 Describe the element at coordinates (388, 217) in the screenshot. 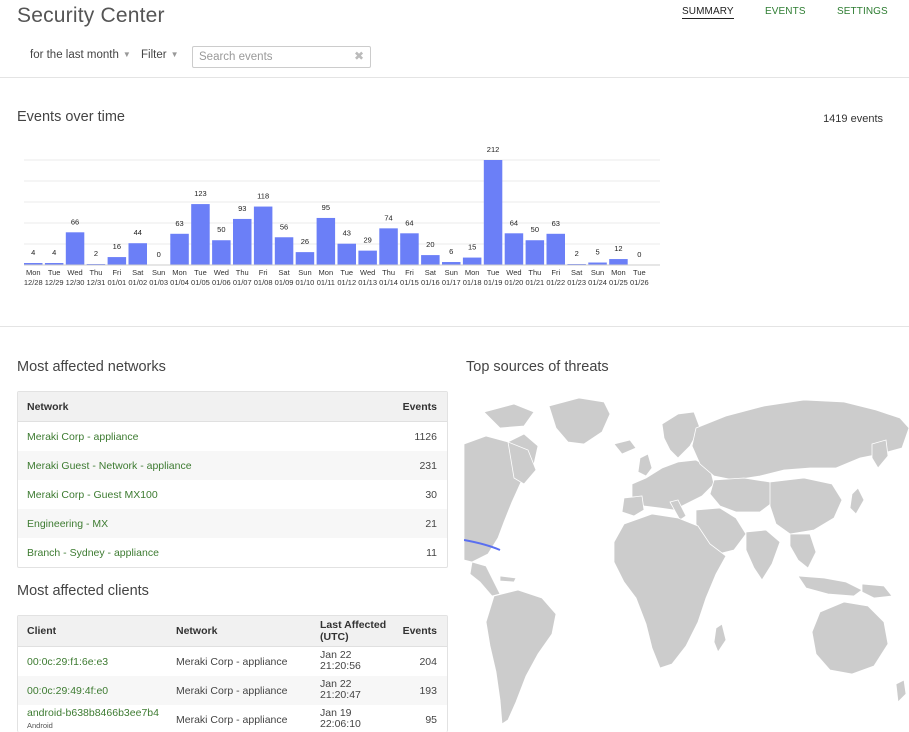

I see `chart-value-label: 74` at that location.